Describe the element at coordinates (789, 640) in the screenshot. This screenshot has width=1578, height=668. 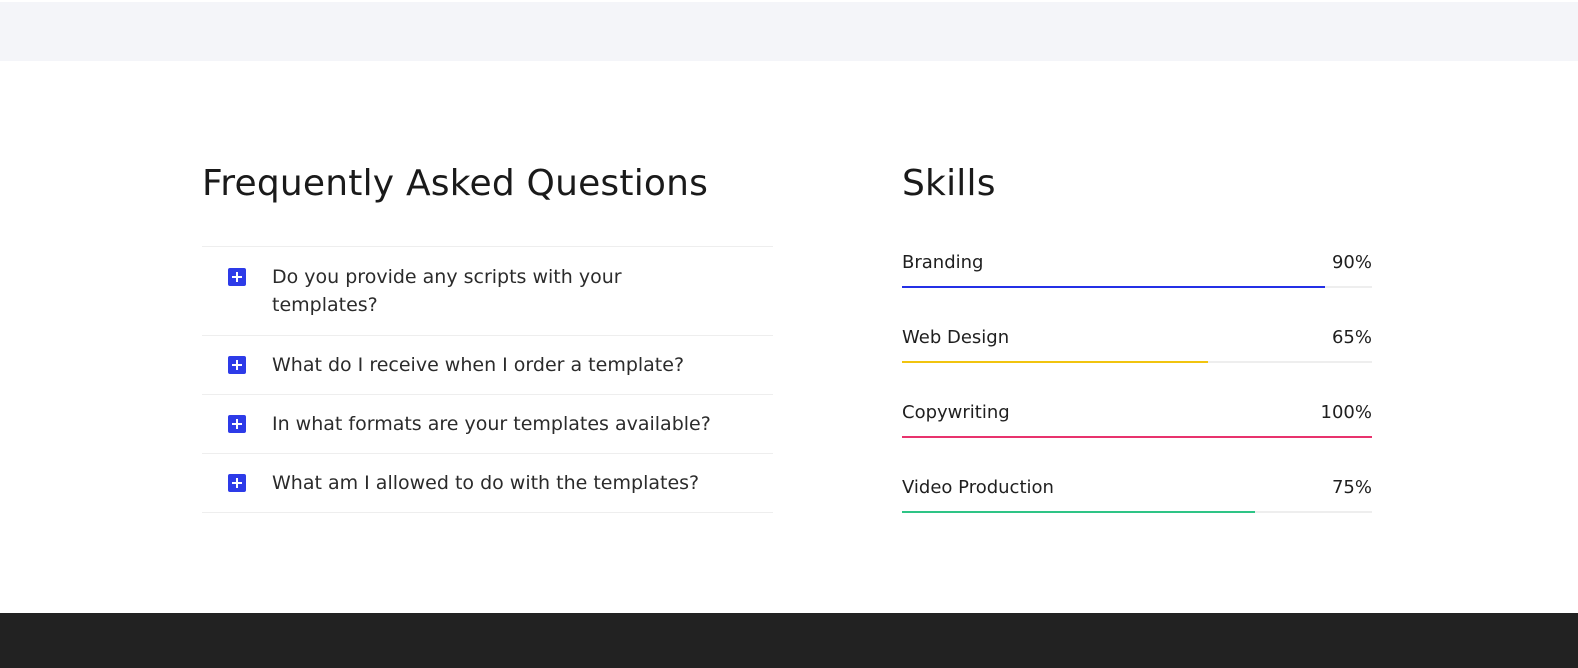
I see `footer-band` at that location.